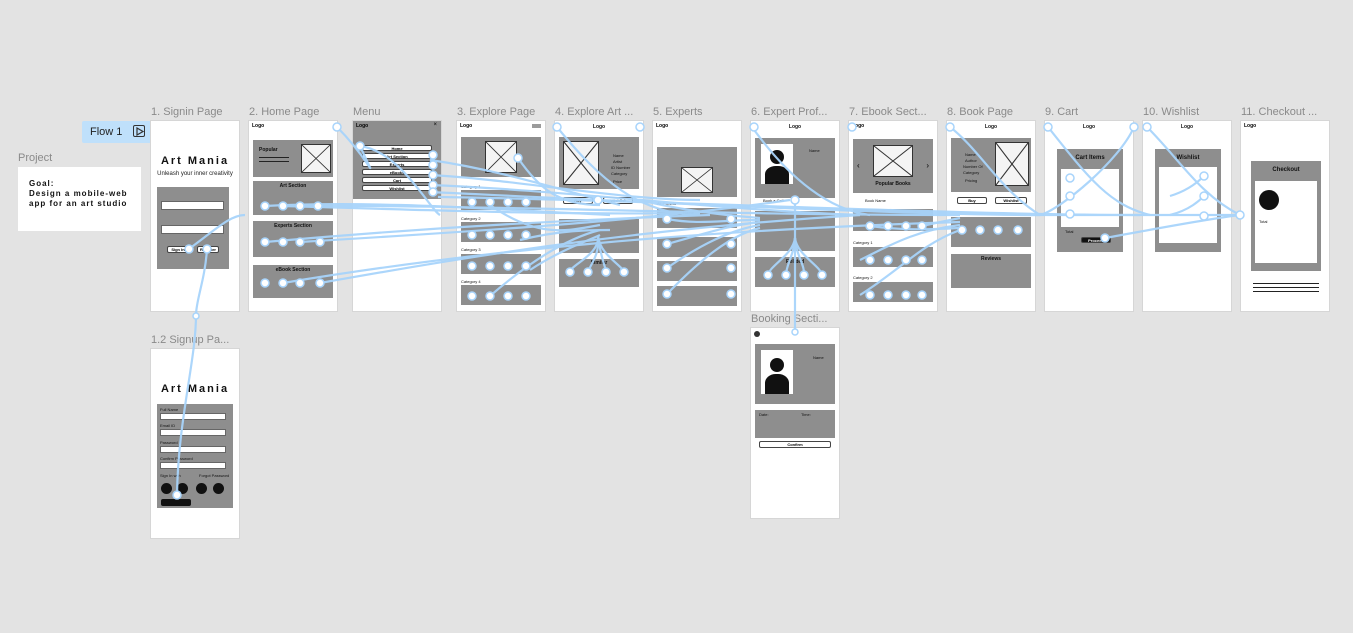  Describe the element at coordinates (1269, 200) in the screenshot. I see `payment-icon` at that location.